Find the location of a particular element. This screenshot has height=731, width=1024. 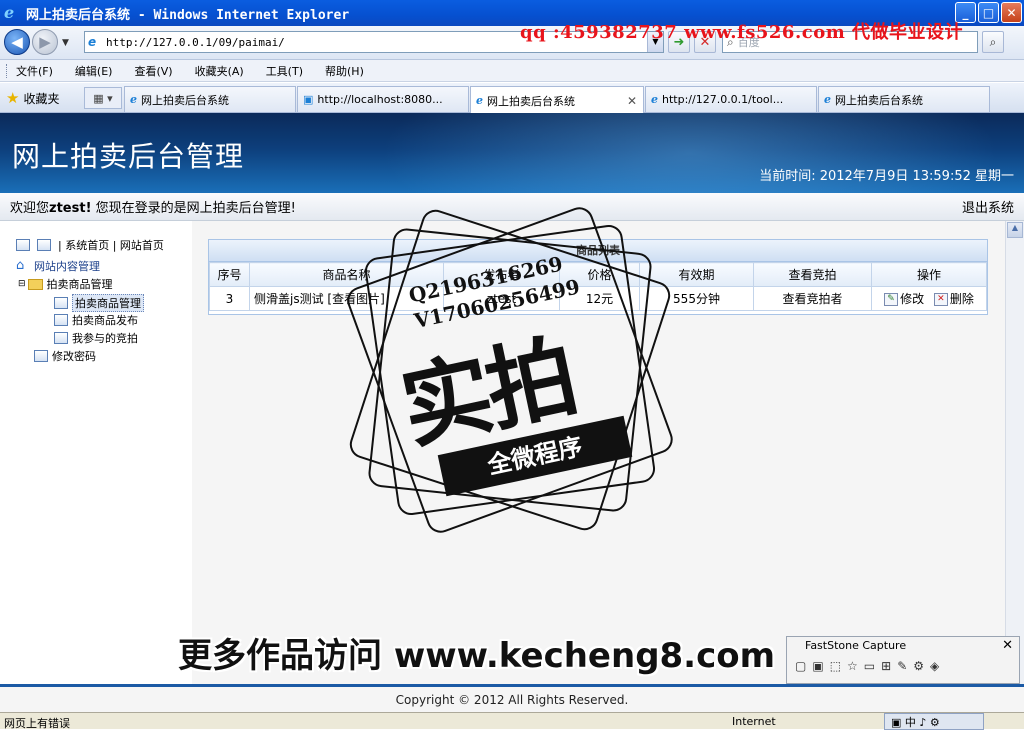

menu-bar: 文件(F) 编辑(E) 查看(V) 收藏夹(A) 工具(T) 帮助(H) is located at coordinates (512, 71).